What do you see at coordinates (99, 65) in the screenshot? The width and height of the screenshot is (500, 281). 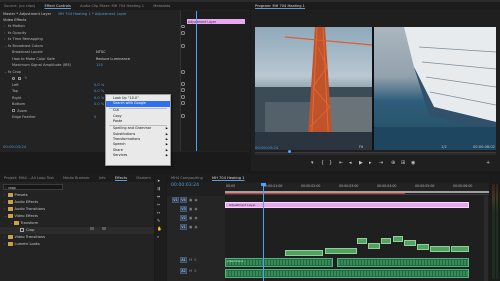 I see `max-signal-value: 110` at bounding box center [99, 65].